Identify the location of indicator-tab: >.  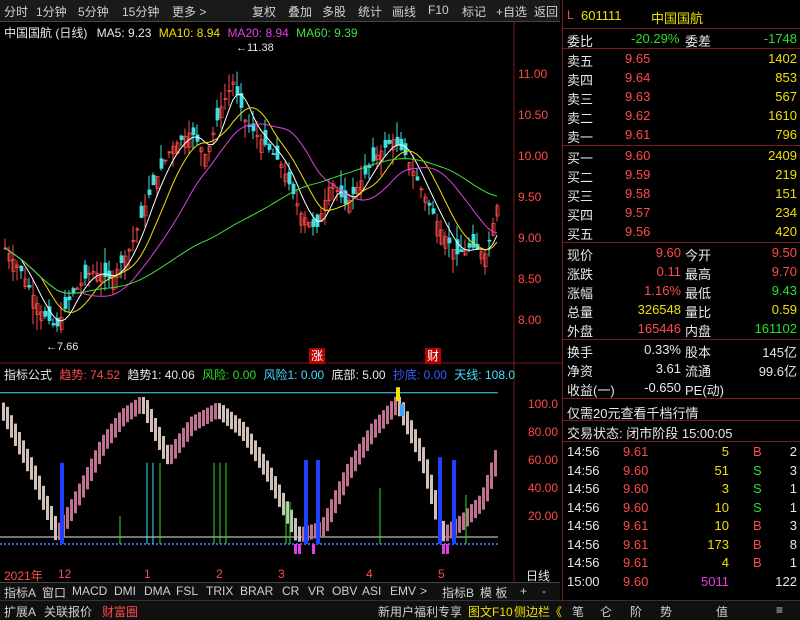
(423, 591).